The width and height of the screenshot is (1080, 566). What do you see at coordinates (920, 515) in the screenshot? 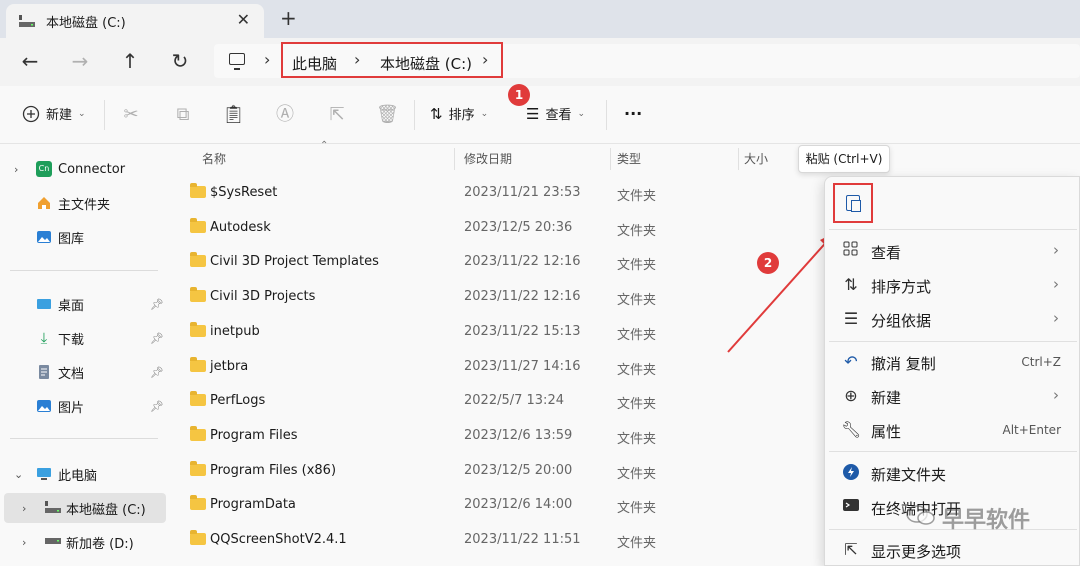
I see `wechat-icon` at bounding box center [920, 515].